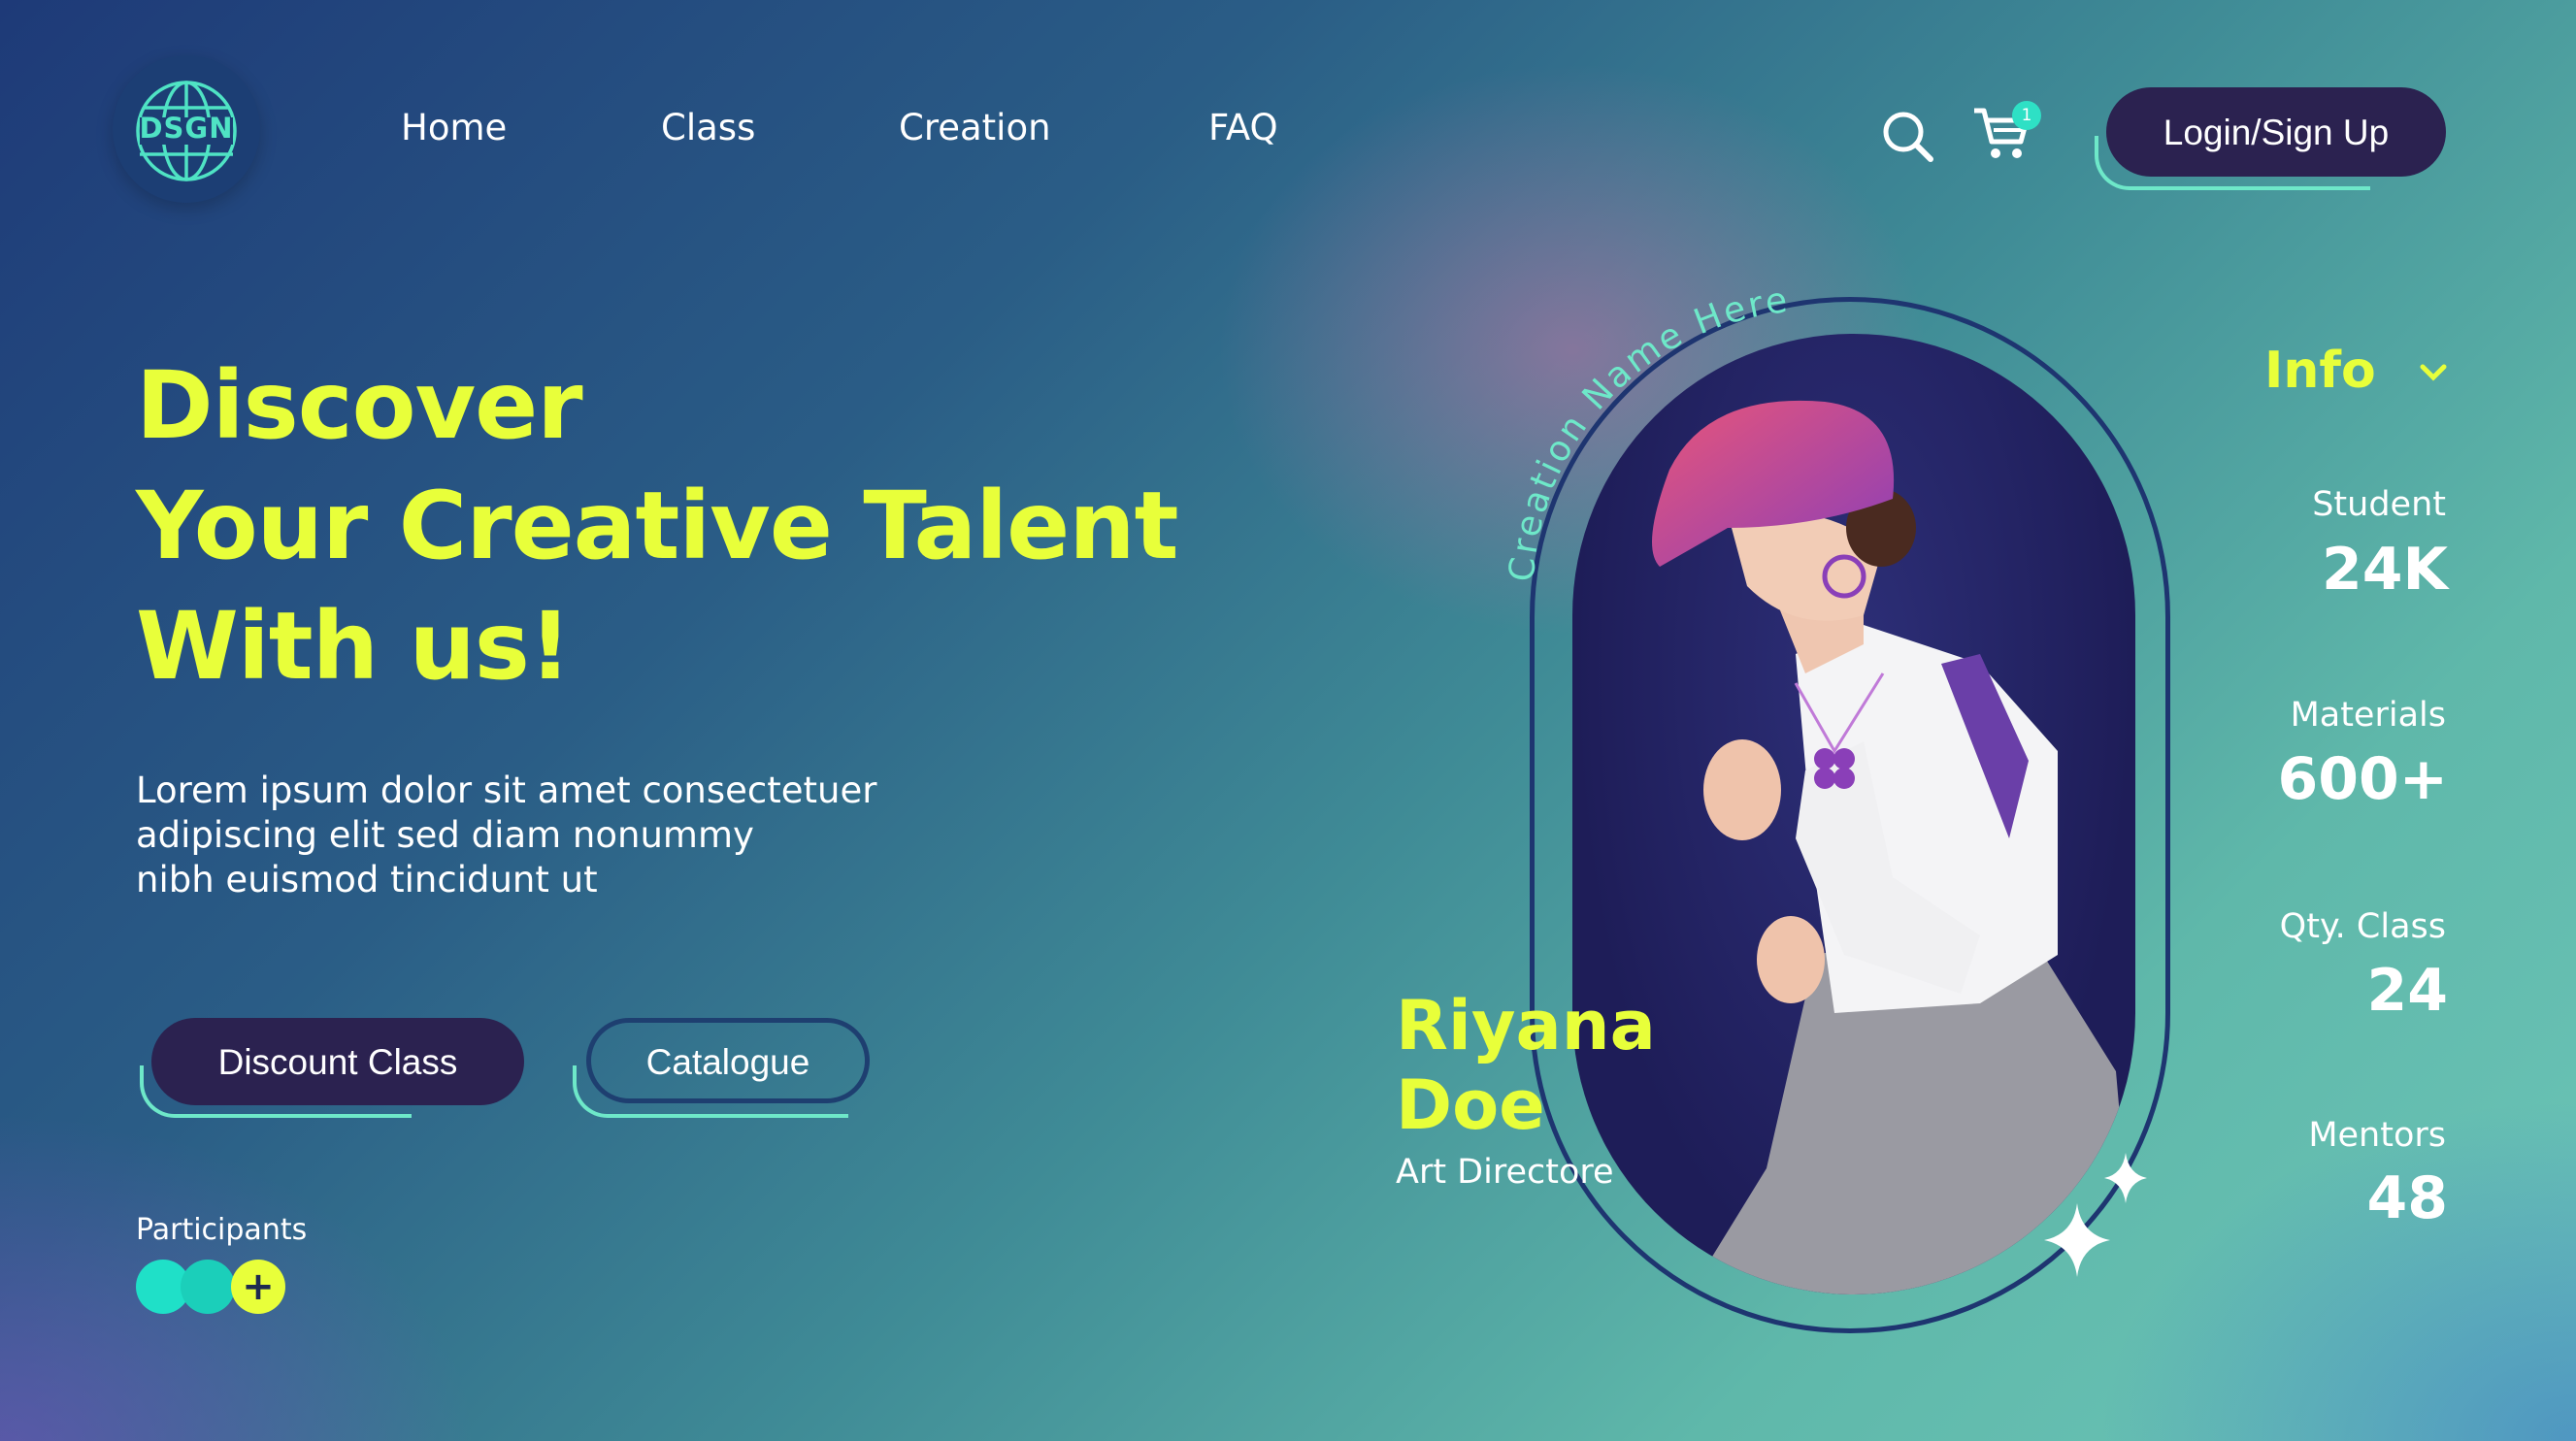 The height and width of the screenshot is (1441, 2576). I want to click on stat-value-mentors: 48, so click(2407, 1198).